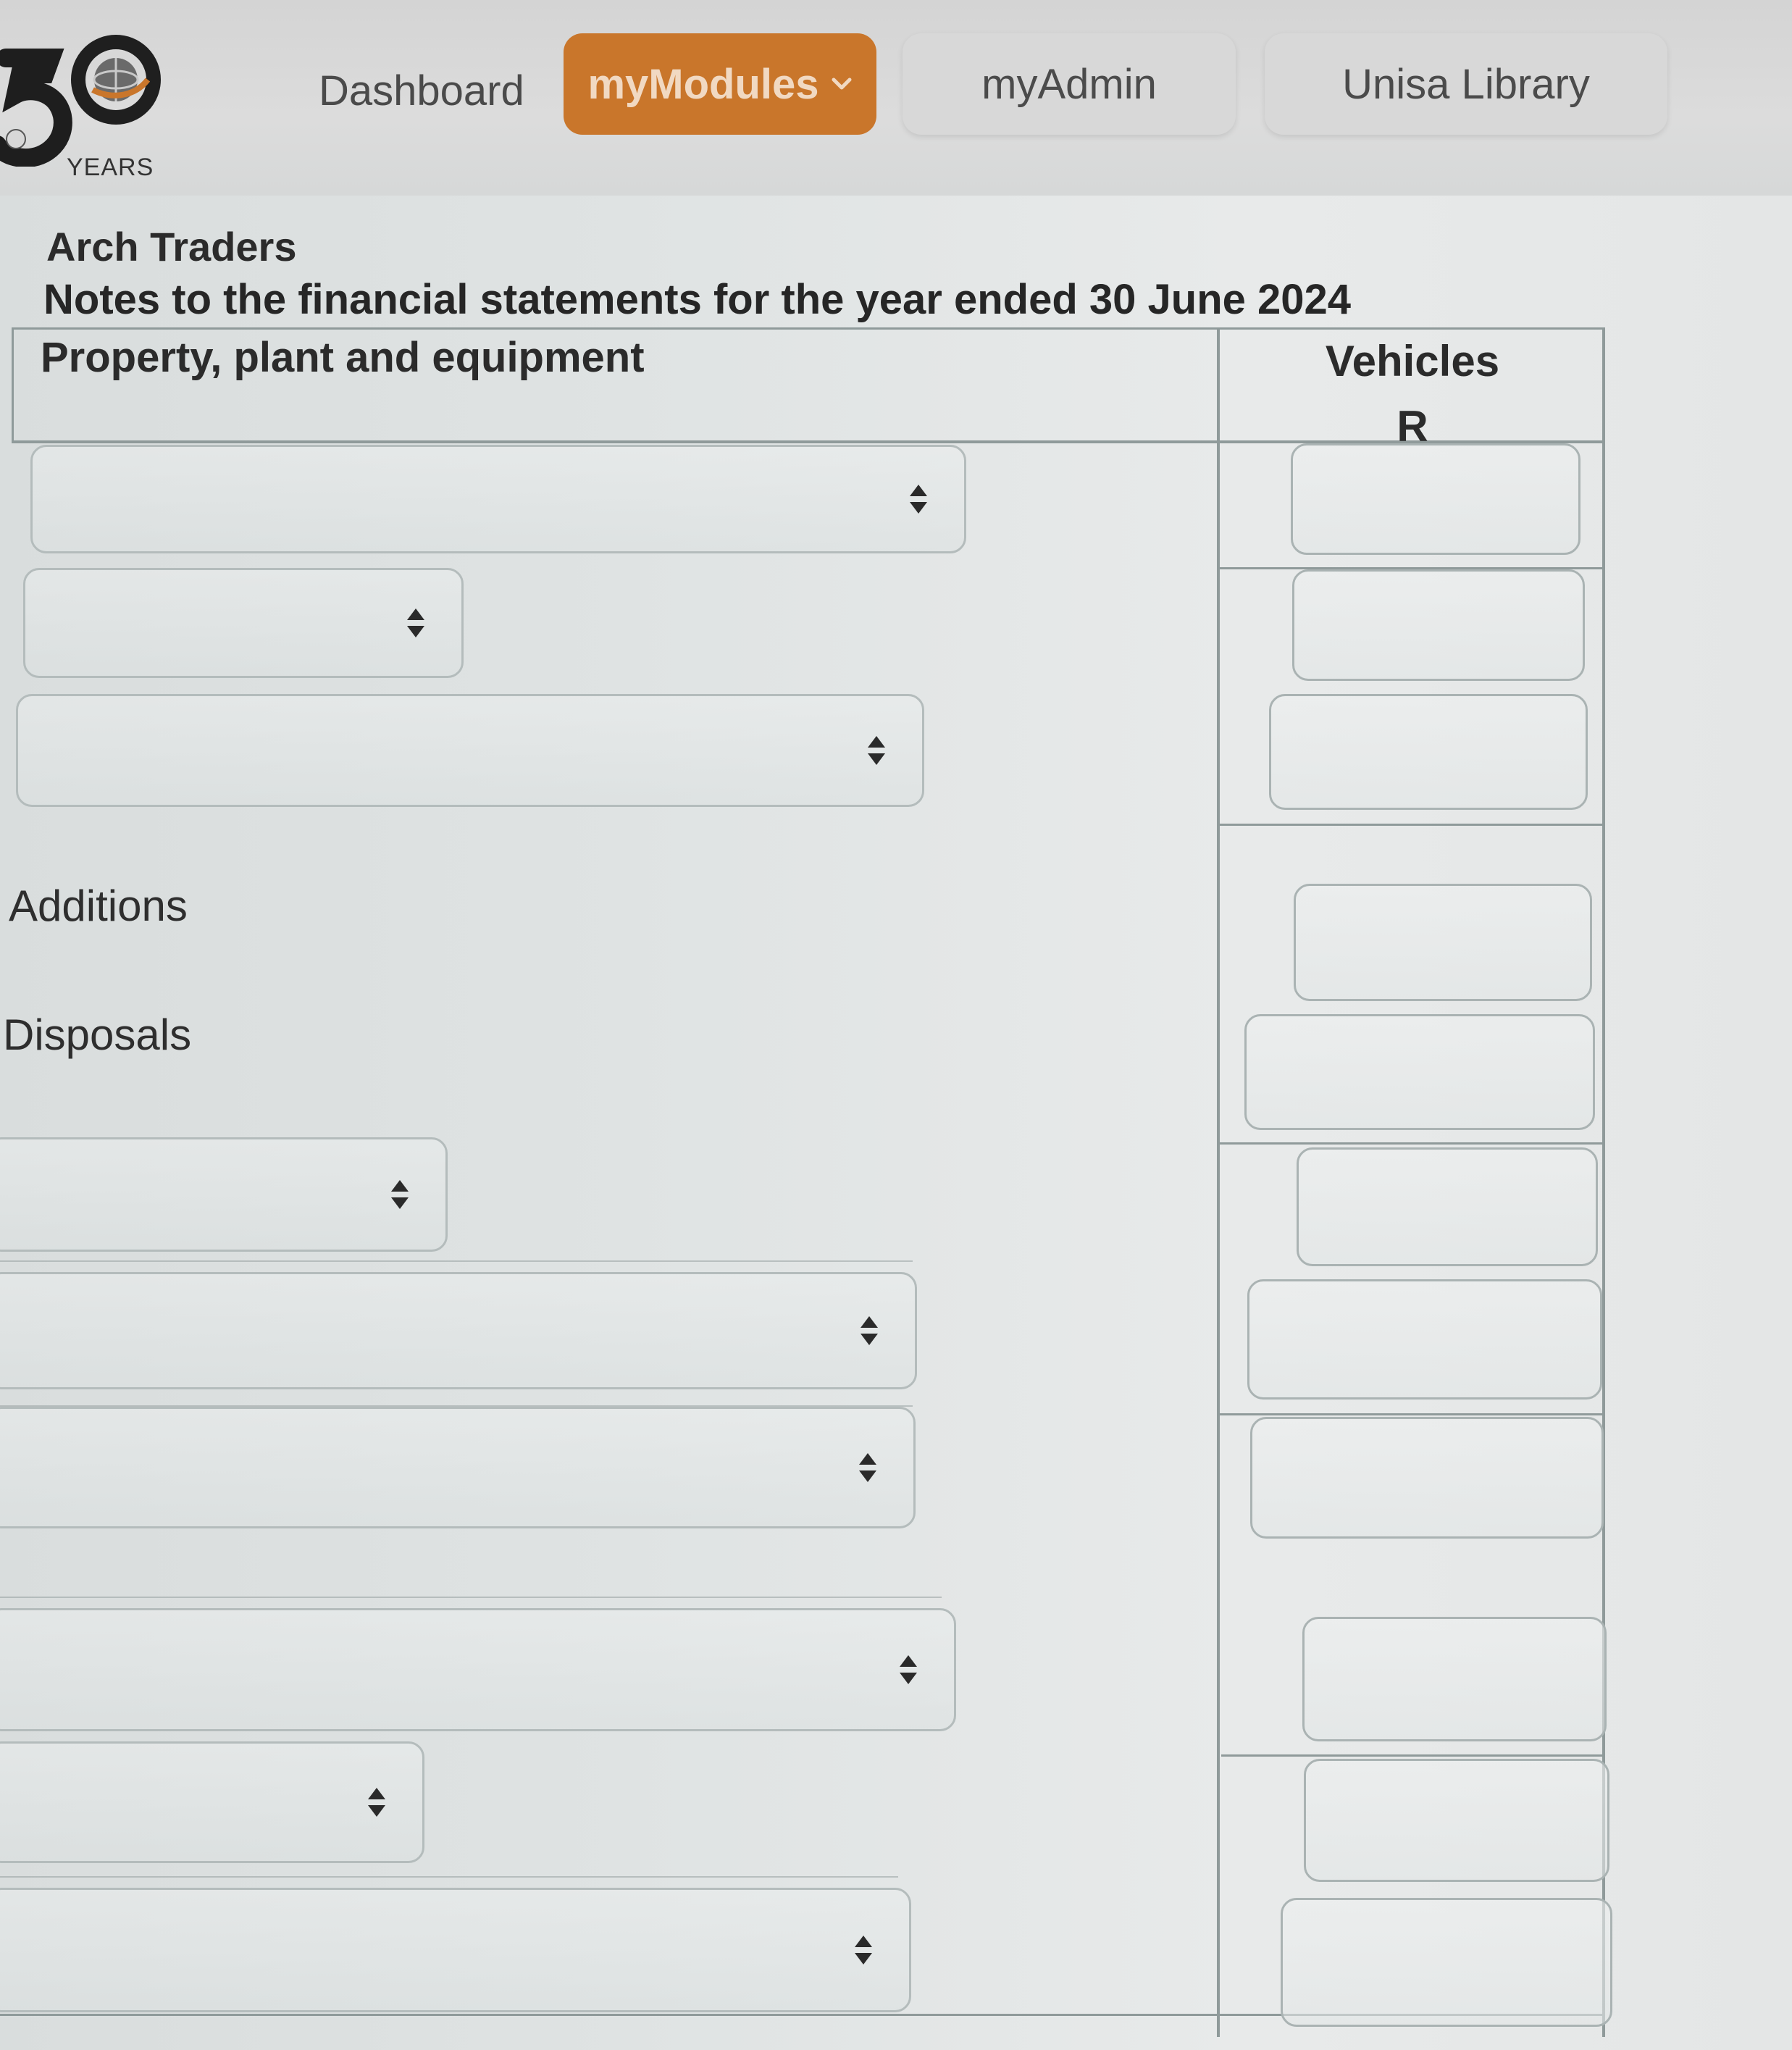 This screenshot has width=1792, height=2050. Describe the element at coordinates (80, 101) in the screenshot. I see `logo-emblem-icon` at that location.